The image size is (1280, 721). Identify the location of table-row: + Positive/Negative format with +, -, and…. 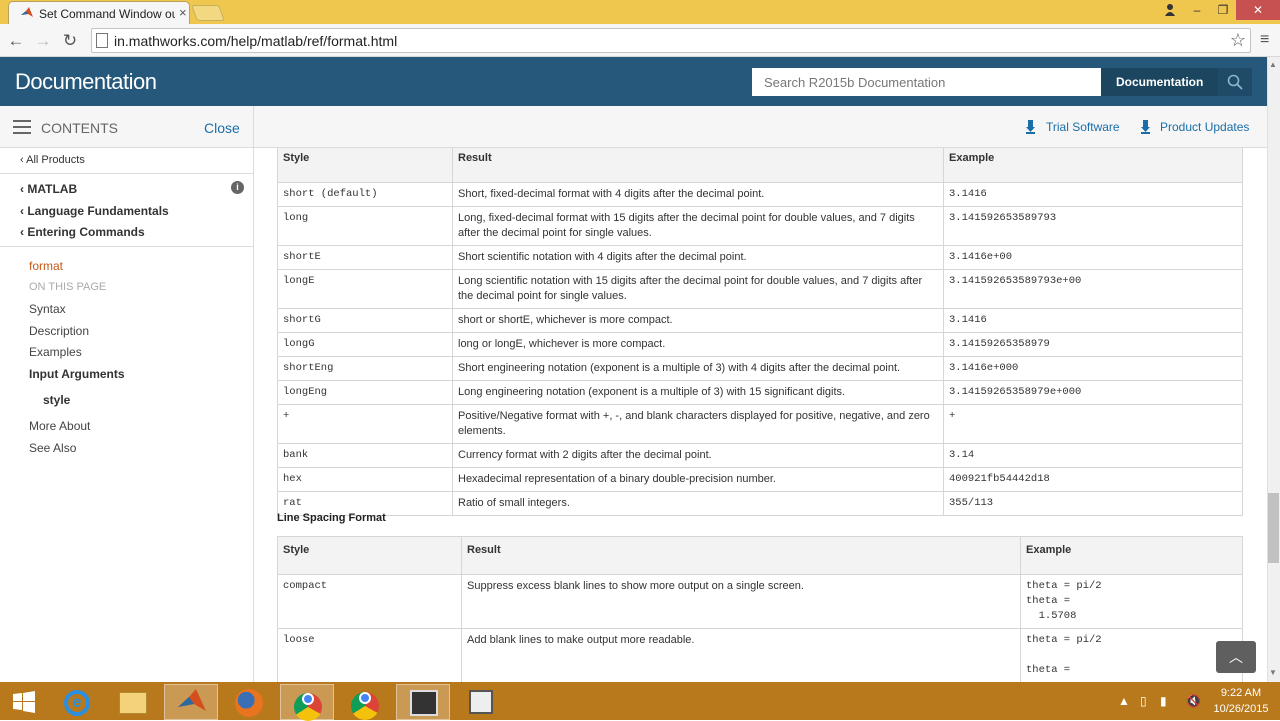
(760, 424).